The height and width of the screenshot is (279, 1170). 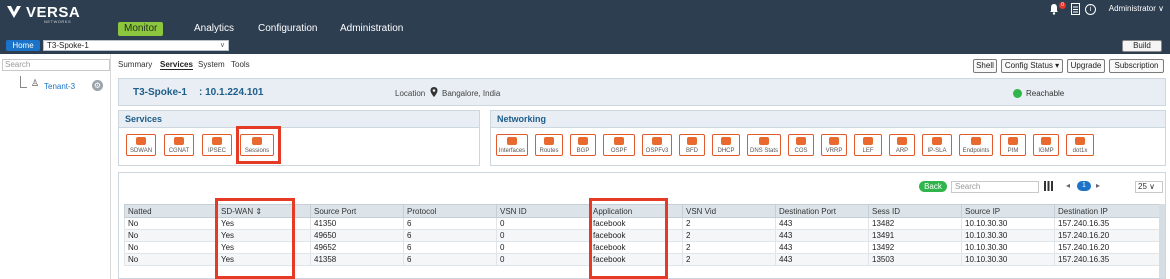 What do you see at coordinates (512, 145) in the screenshot?
I see `net-interfaces-button: Interfaces` at bounding box center [512, 145].